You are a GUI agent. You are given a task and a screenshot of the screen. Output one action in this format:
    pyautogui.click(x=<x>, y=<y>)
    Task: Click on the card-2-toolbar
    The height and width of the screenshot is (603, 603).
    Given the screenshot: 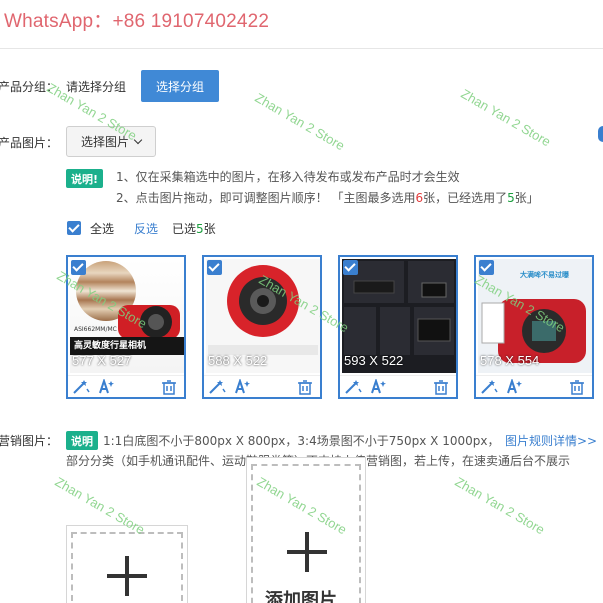 What is the action you would take?
    pyautogui.click(x=262, y=386)
    